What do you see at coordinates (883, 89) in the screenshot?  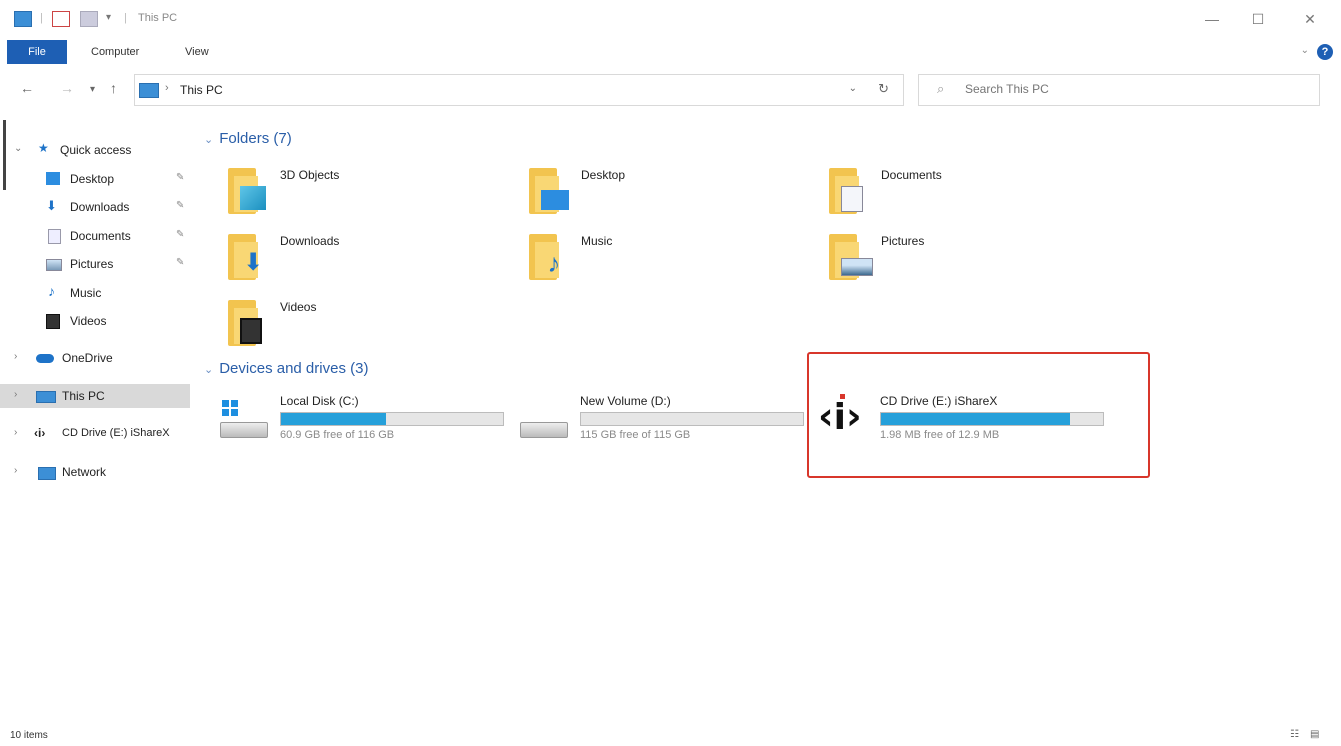 I see `refresh-icon: ↻` at bounding box center [883, 89].